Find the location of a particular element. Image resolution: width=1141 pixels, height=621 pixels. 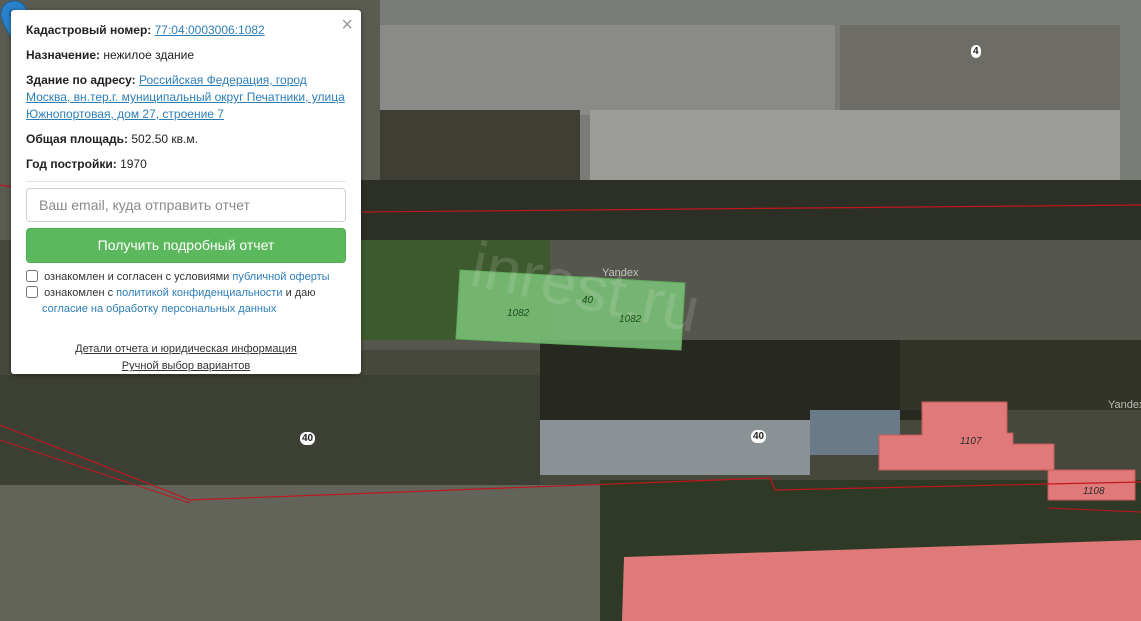

consent-and-text: и даю is located at coordinates (300, 293).